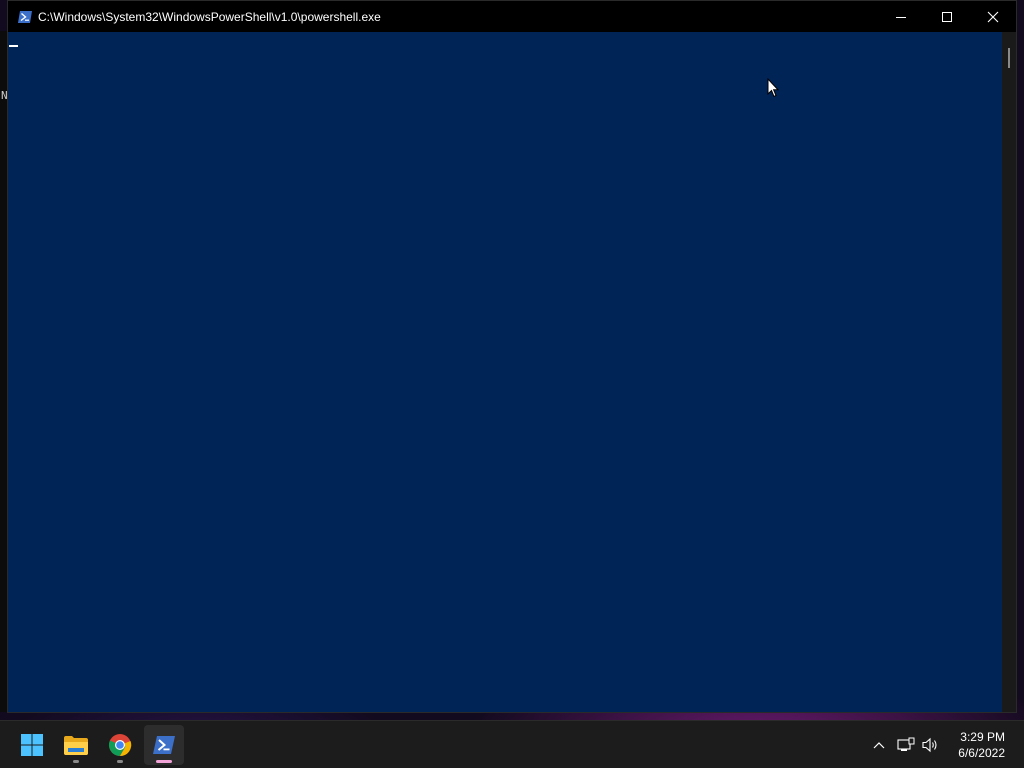  I want to click on start-button, so click(32, 745).